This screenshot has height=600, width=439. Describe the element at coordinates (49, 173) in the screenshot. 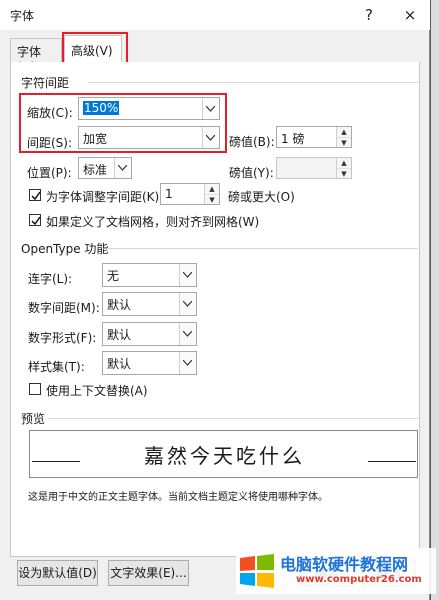

I see `position-label: 位置(P):` at that location.